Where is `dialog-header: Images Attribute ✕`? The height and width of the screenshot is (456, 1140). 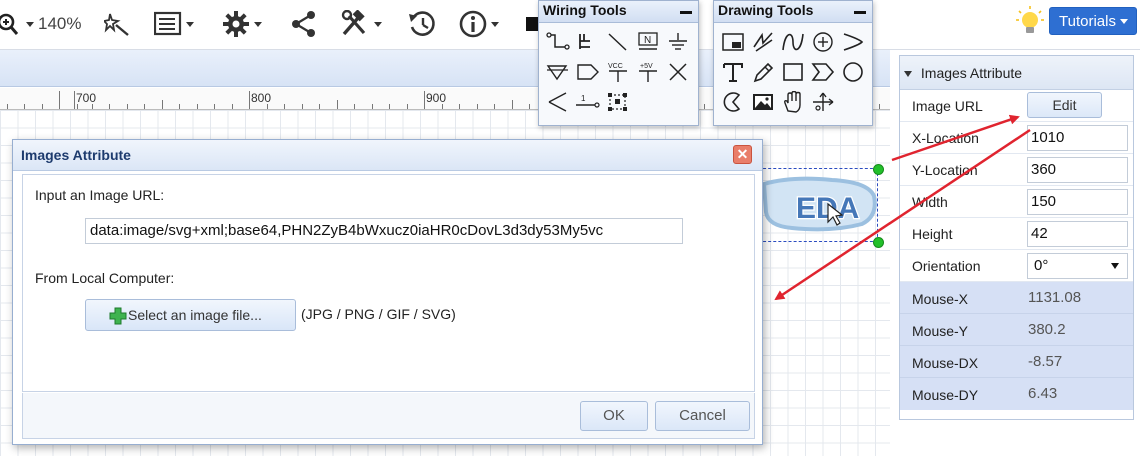
dialog-header: Images Attribute ✕ is located at coordinates (387, 155).